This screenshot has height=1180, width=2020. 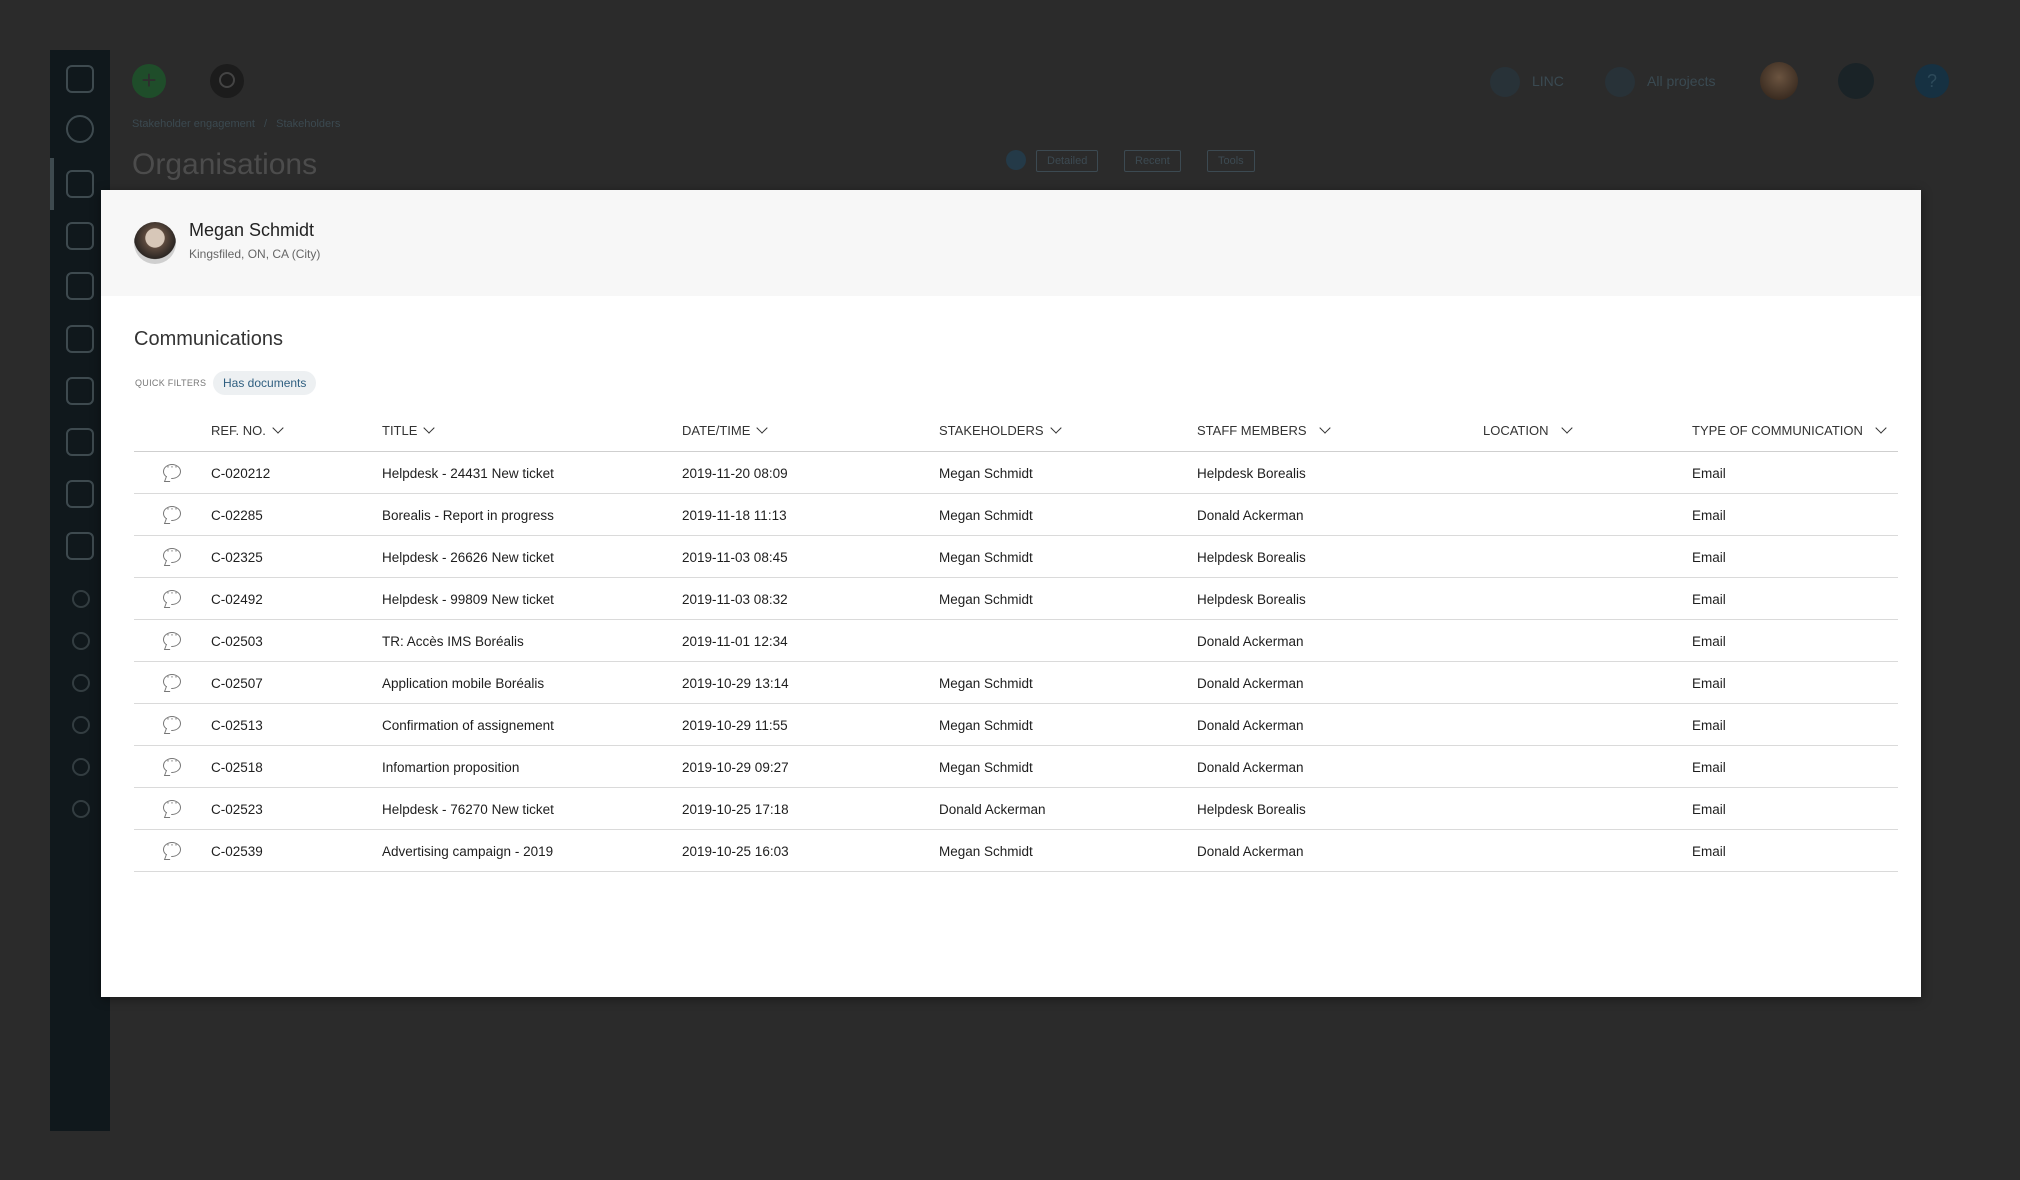 I want to click on stakeholders-icon, so click(x=80, y=184).